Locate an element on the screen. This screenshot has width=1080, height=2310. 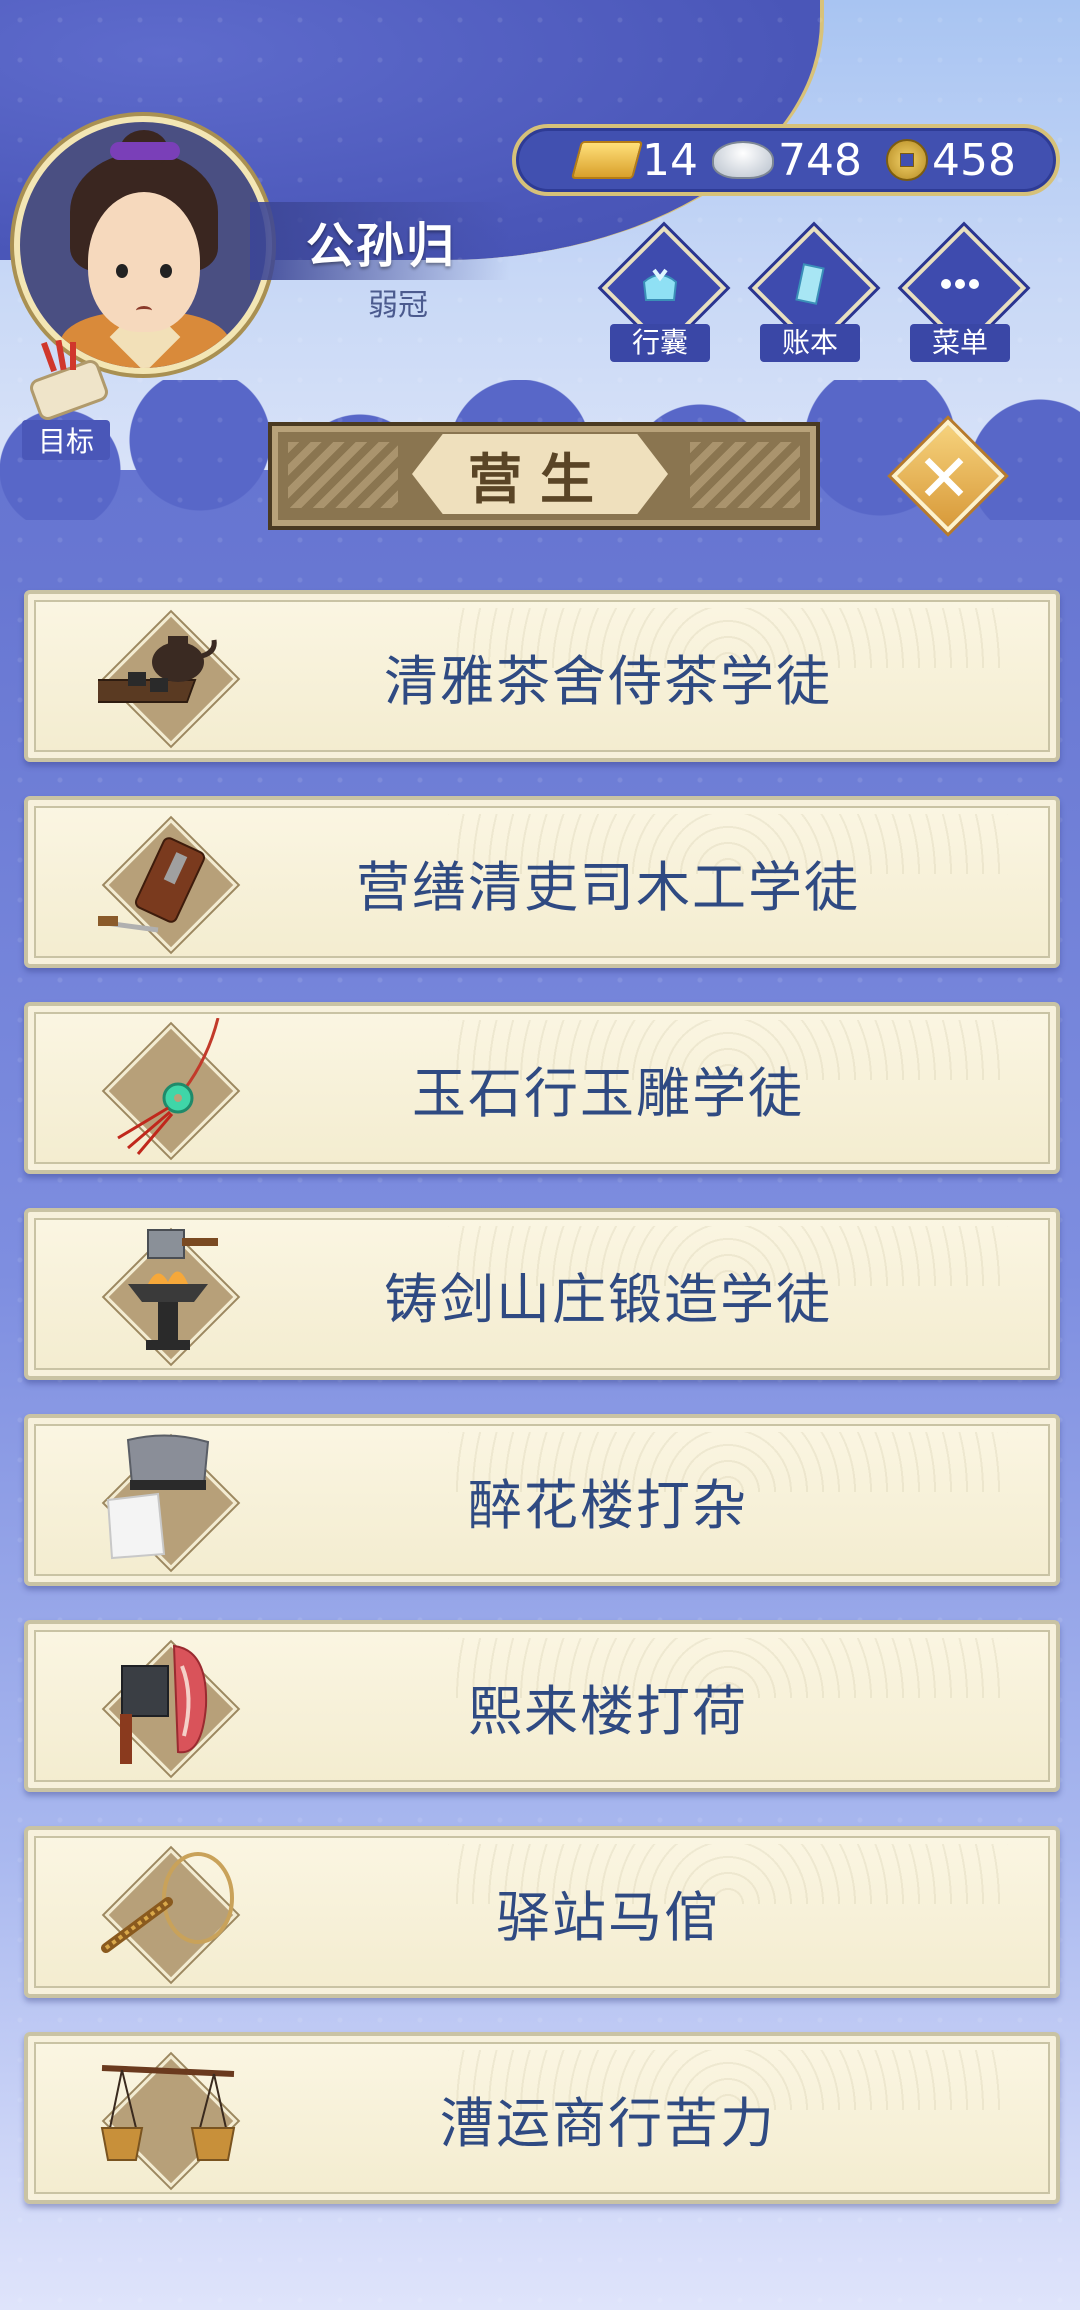
job-title: 驿站马倌 is located at coordinates (608, 1917).